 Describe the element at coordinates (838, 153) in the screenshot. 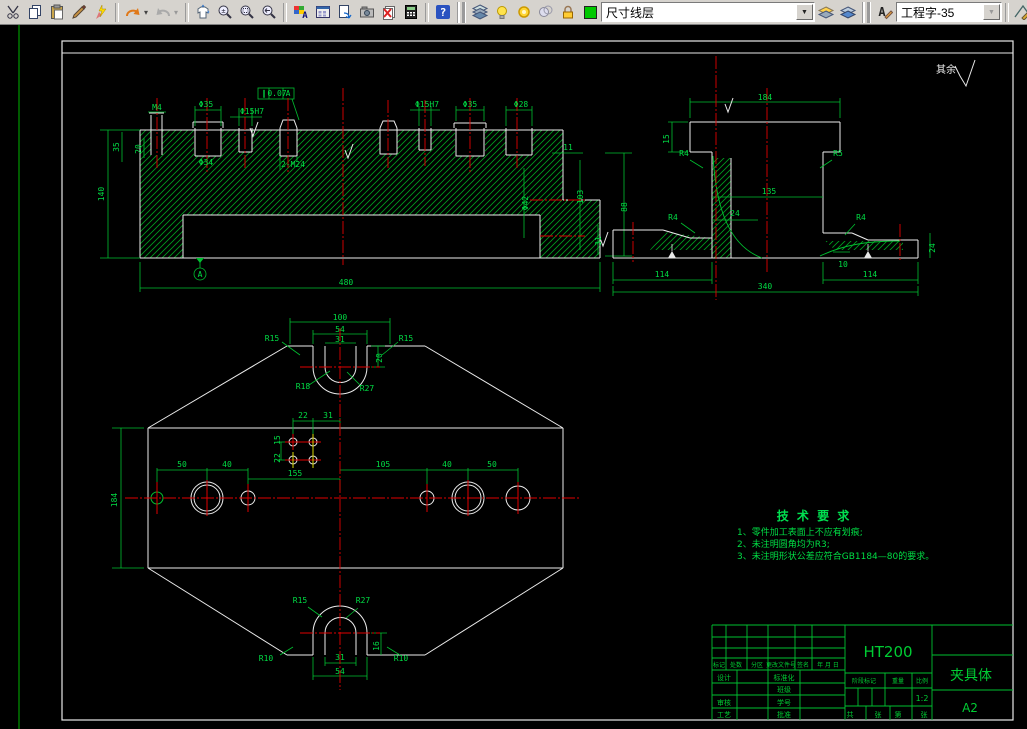

I see `dim-label: R5` at that location.